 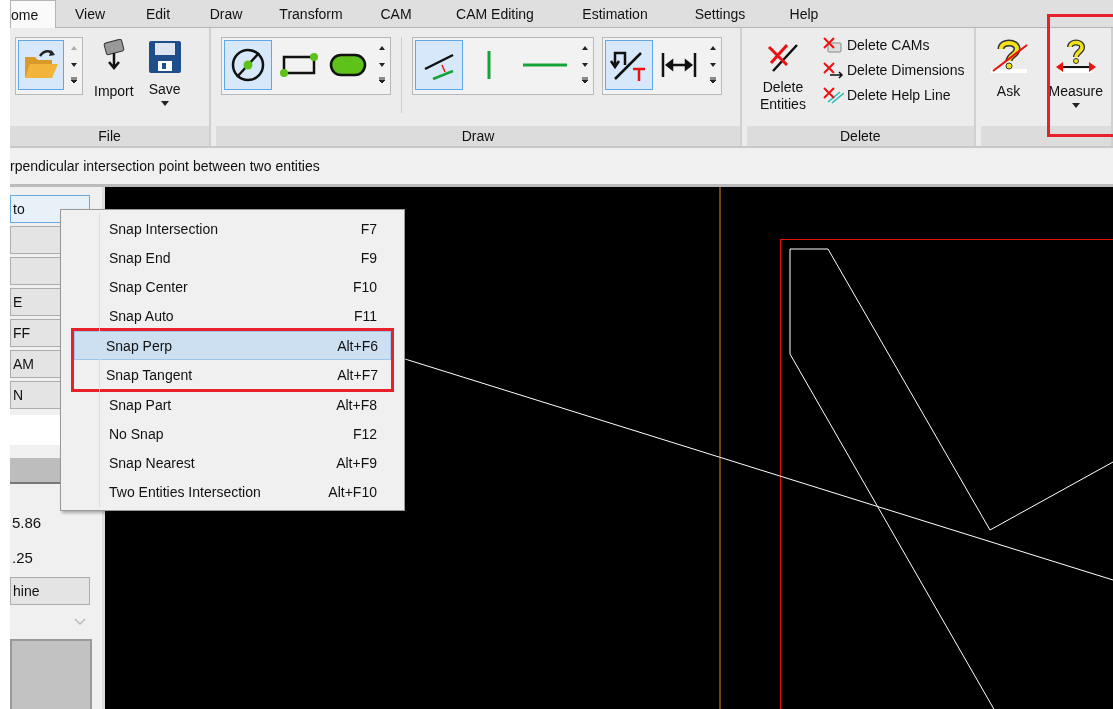 What do you see at coordinates (804, 13) in the screenshot?
I see `ribbon-tab: Help` at bounding box center [804, 13].